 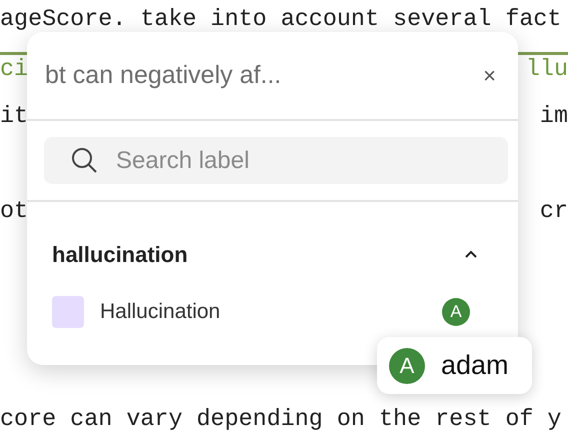 What do you see at coordinates (294, 161) in the screenshot?
I see `search-field: Search label` at bounding box center [294, 161].